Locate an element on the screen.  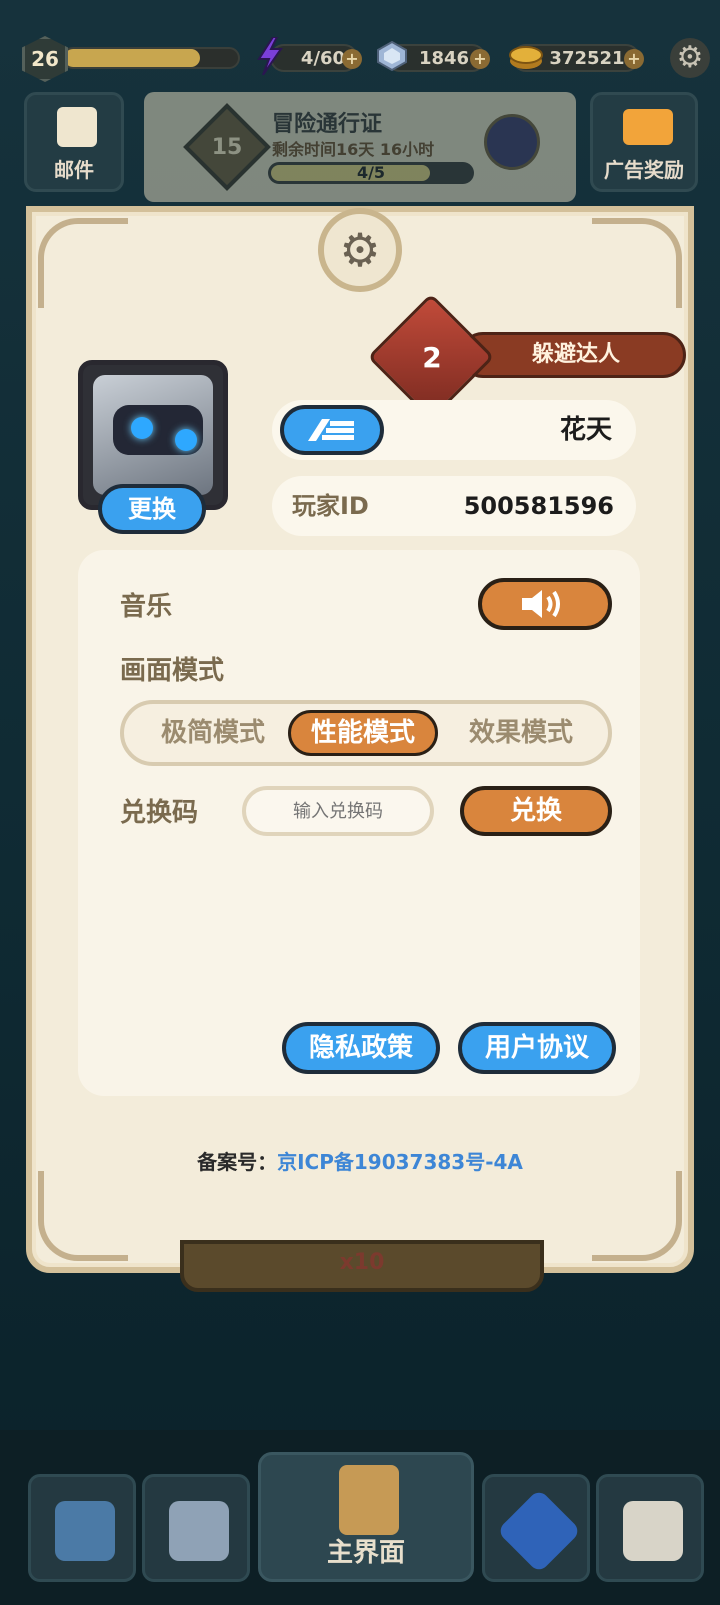
mode-performance-option: 性能模式 is located at coordinates (363, 733).